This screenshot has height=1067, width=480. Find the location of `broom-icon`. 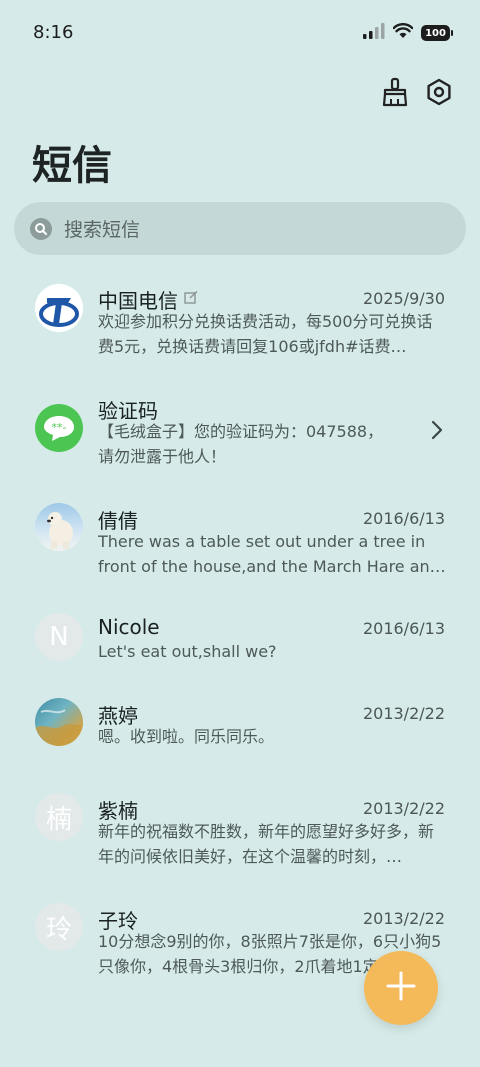

broom-icon is located at coordinates (395, 94).